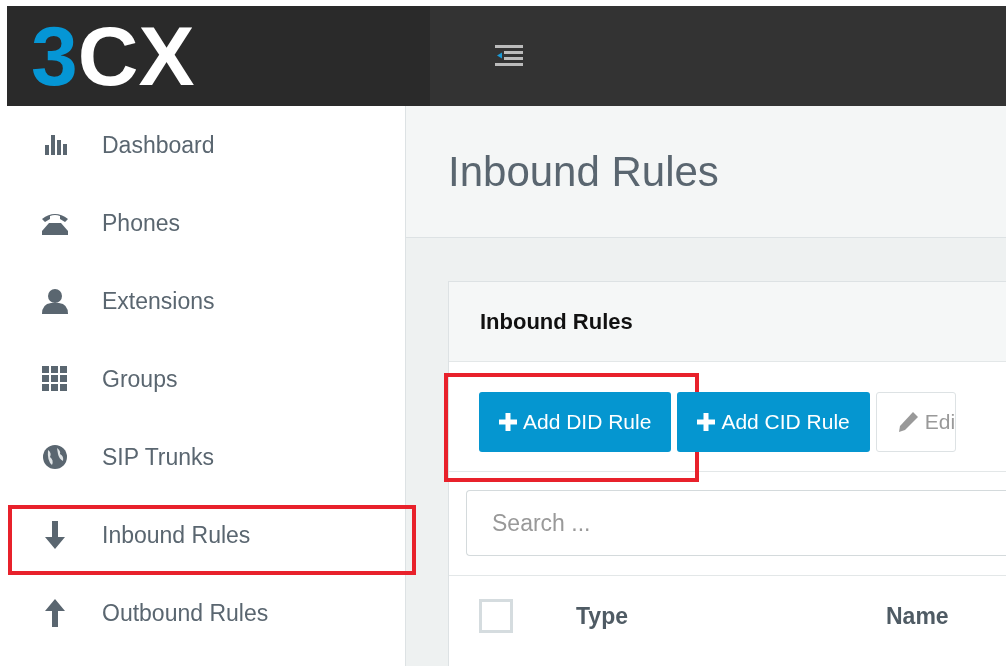 This screenshot has width=1006, height=666. What do you see at coordinates (206, 379) in the screenshot?
I see `sidebar-item: Groups` at bounding box center [206, 379].